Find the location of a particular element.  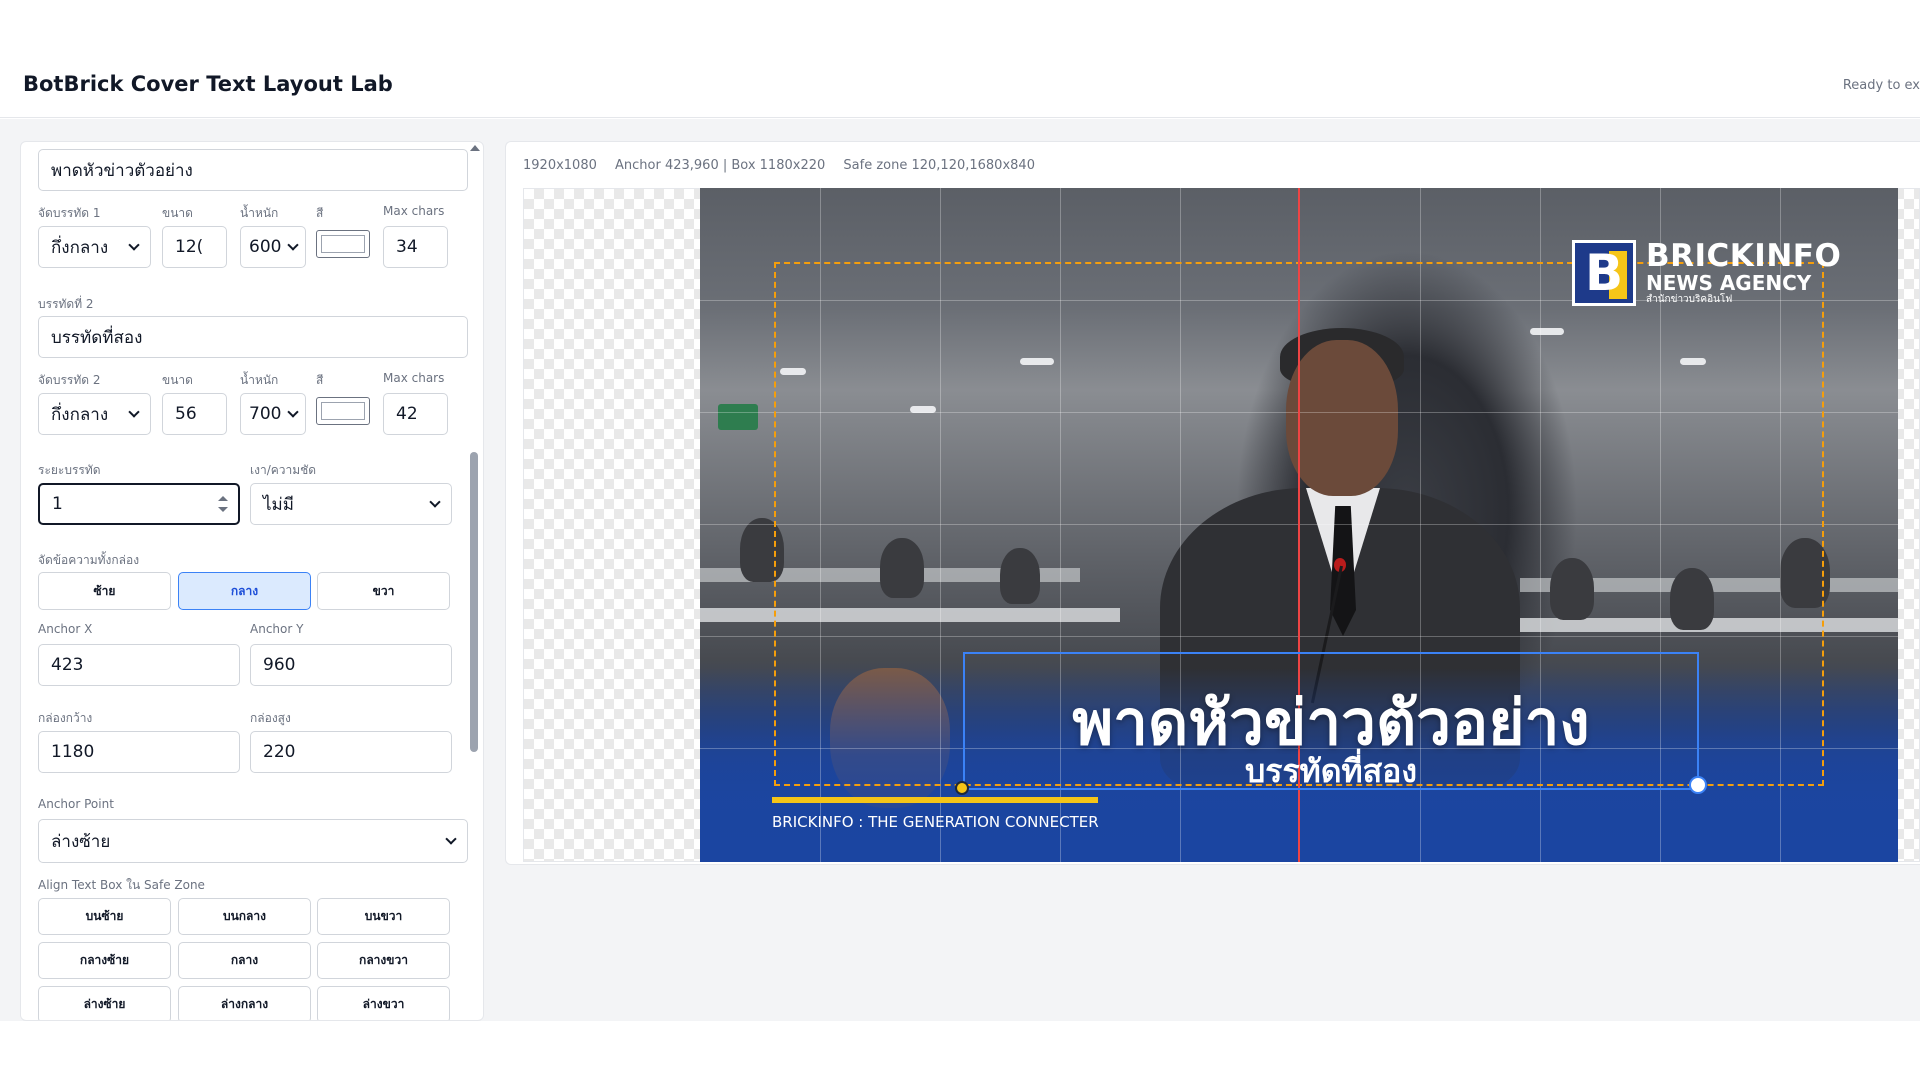

text-box: พาดหัวข่าวตัวอย่าง บรรทัดที่สอง is located at coordinates (1331, 721).